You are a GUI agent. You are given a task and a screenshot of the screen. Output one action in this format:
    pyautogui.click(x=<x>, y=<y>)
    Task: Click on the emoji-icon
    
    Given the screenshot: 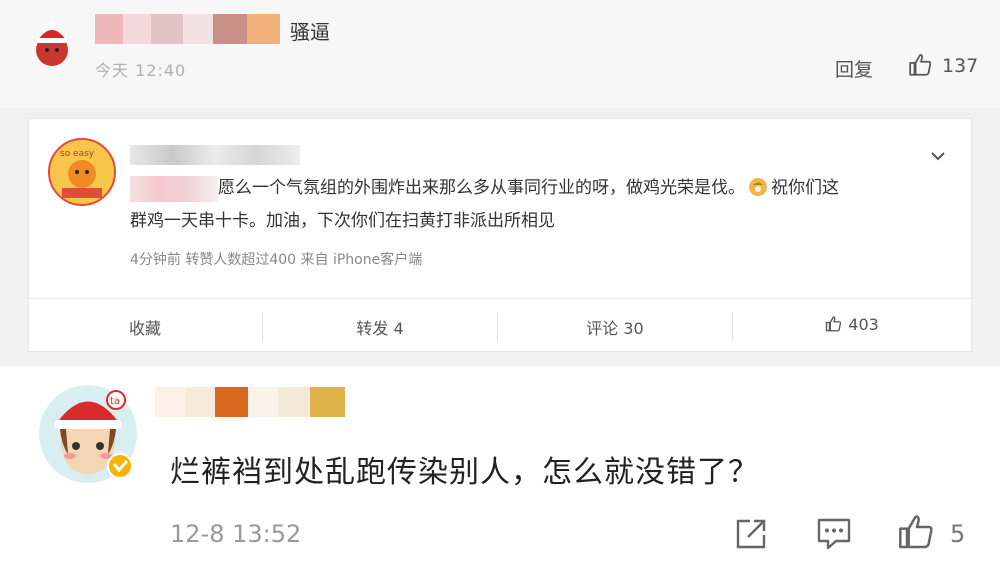 What is the action you would take?
    pyautogui.click(x=758, y=187)
    